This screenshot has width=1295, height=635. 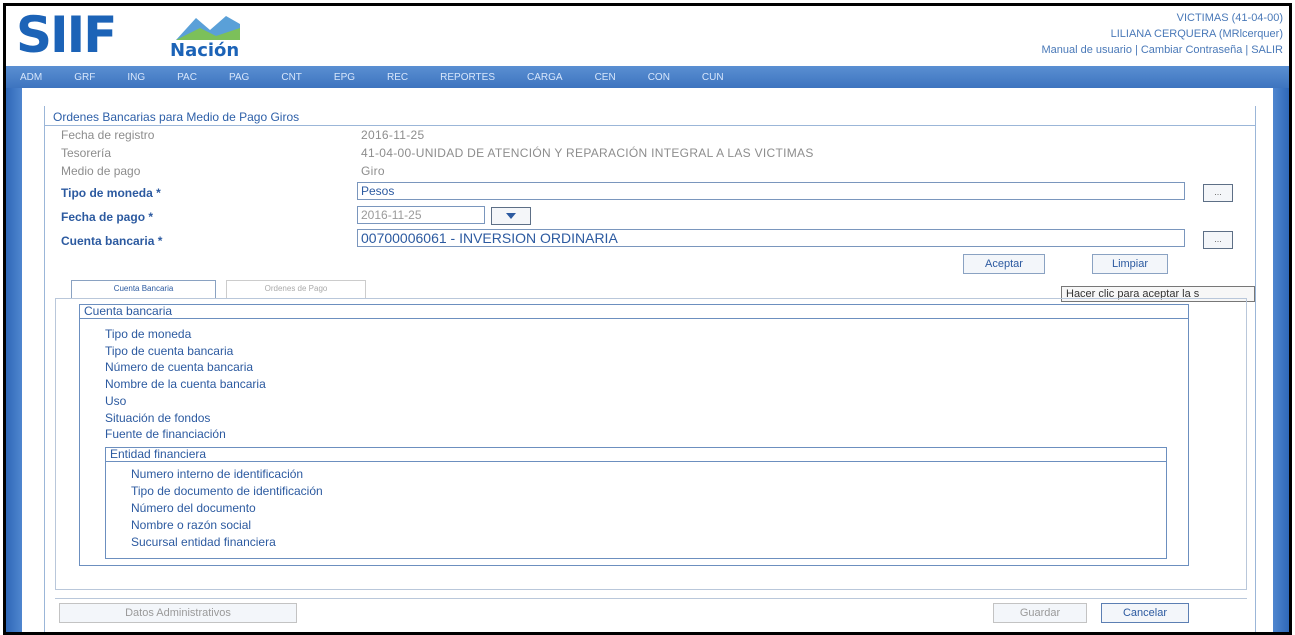 I want to click on field-fuente-financiacion: Fuente de financiación, so click(x=165, y=434).